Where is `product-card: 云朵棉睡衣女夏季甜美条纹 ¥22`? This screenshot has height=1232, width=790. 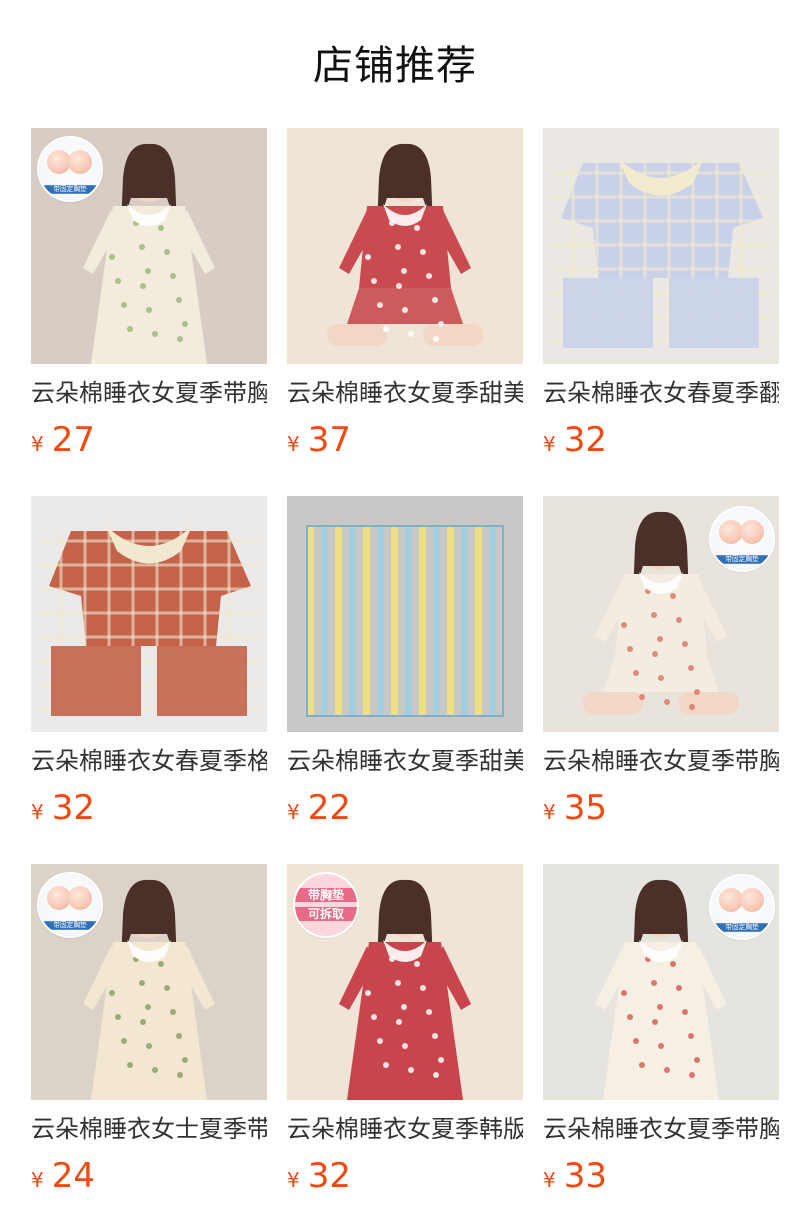
product-card: 云朵棉睡衣女夏季甜美条纹 ¥22 is located at coordinates (405, 680).